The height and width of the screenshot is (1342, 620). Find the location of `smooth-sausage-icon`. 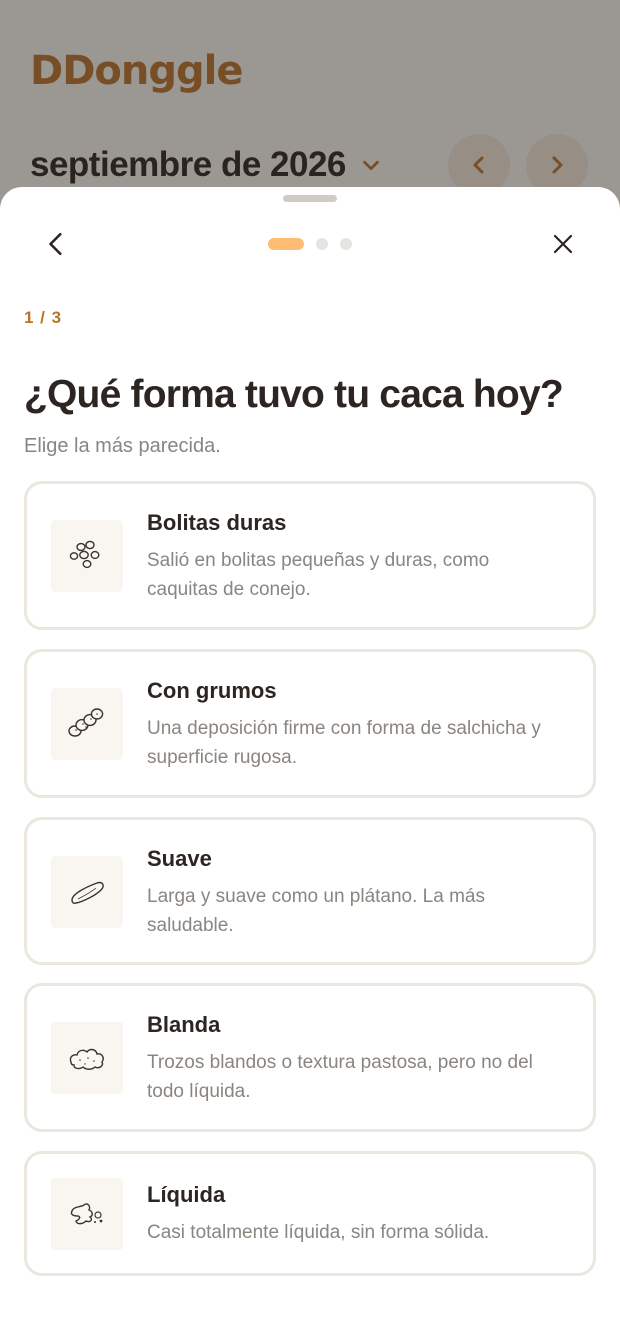

smooth-sausage-icon is located at coordinates (87, 892).